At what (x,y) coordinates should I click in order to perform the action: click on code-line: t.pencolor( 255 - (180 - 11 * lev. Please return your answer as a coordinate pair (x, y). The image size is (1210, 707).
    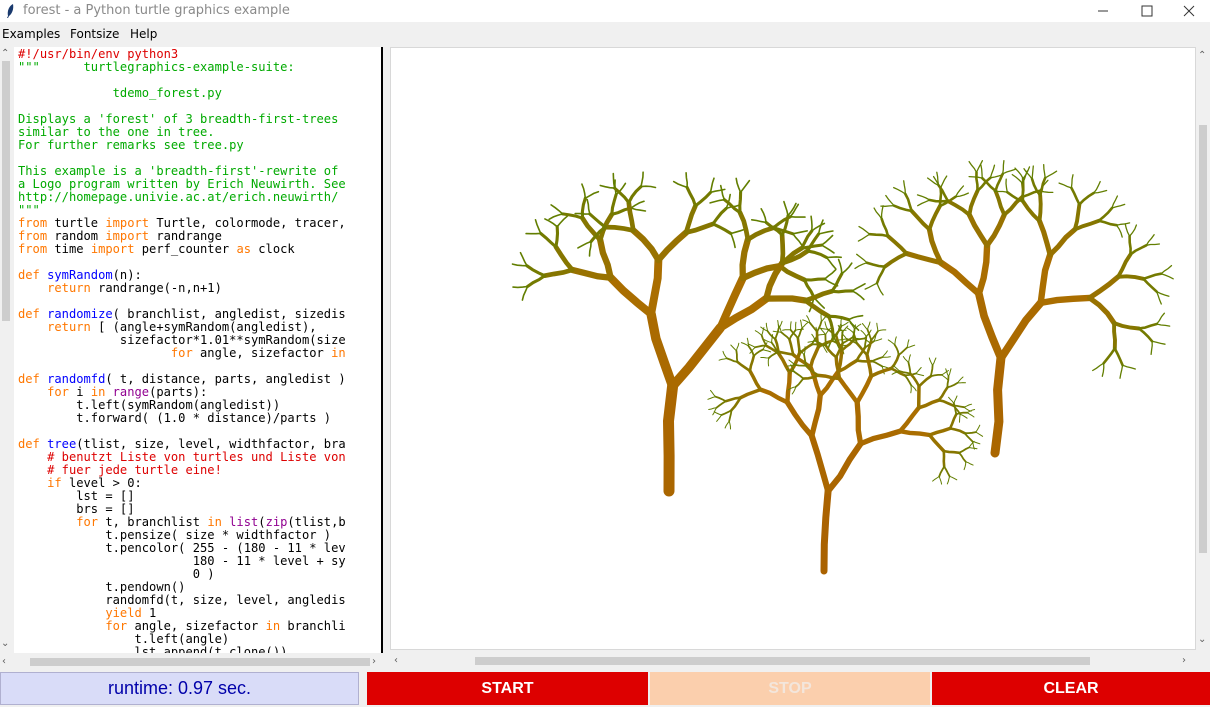
    Looking at the image, I should click on (181, 548).